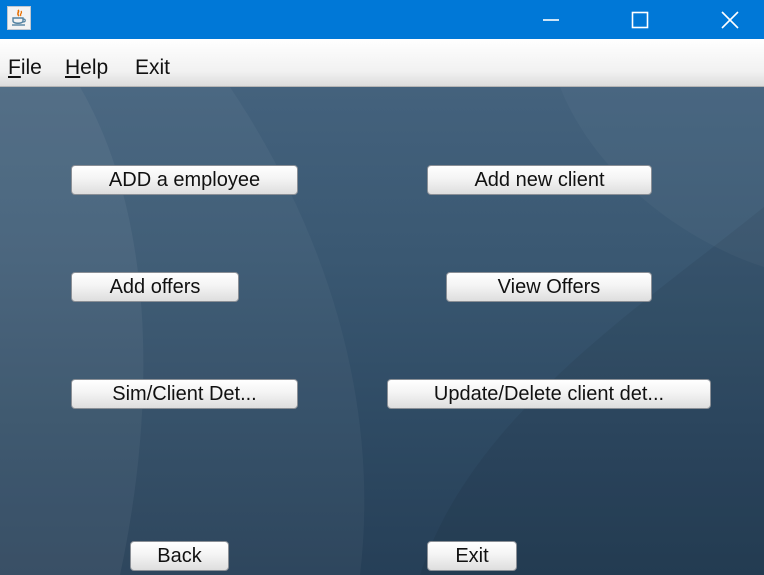  I want to click on minimize-icon, so click(551, 19).